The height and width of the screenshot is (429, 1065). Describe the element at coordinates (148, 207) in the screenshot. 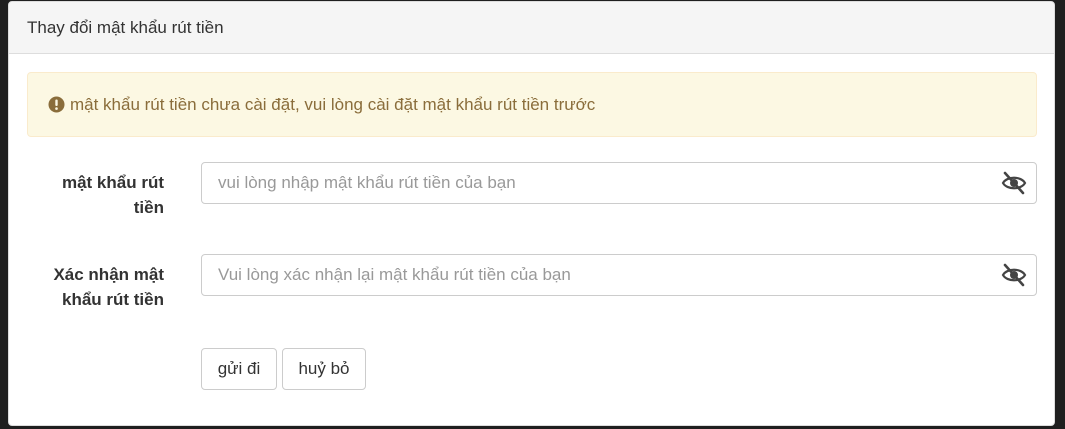

I see `password-label-line2: tiền` at that location.